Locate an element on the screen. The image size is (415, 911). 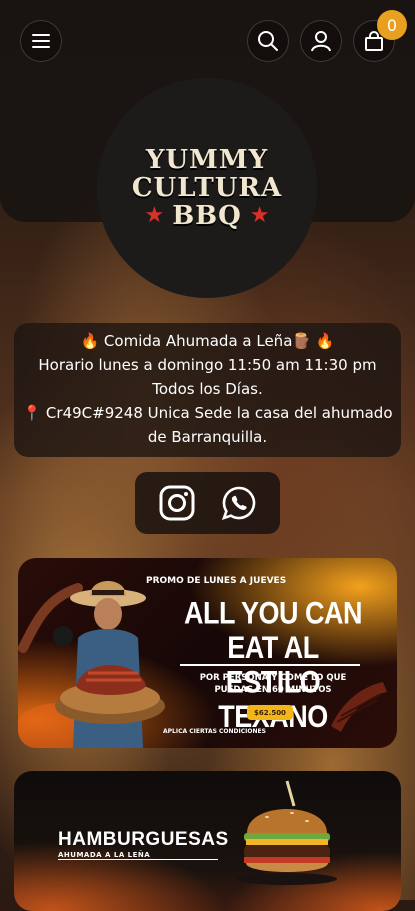
info-city: de Barranquilla. is located at coordinates (207, 437).